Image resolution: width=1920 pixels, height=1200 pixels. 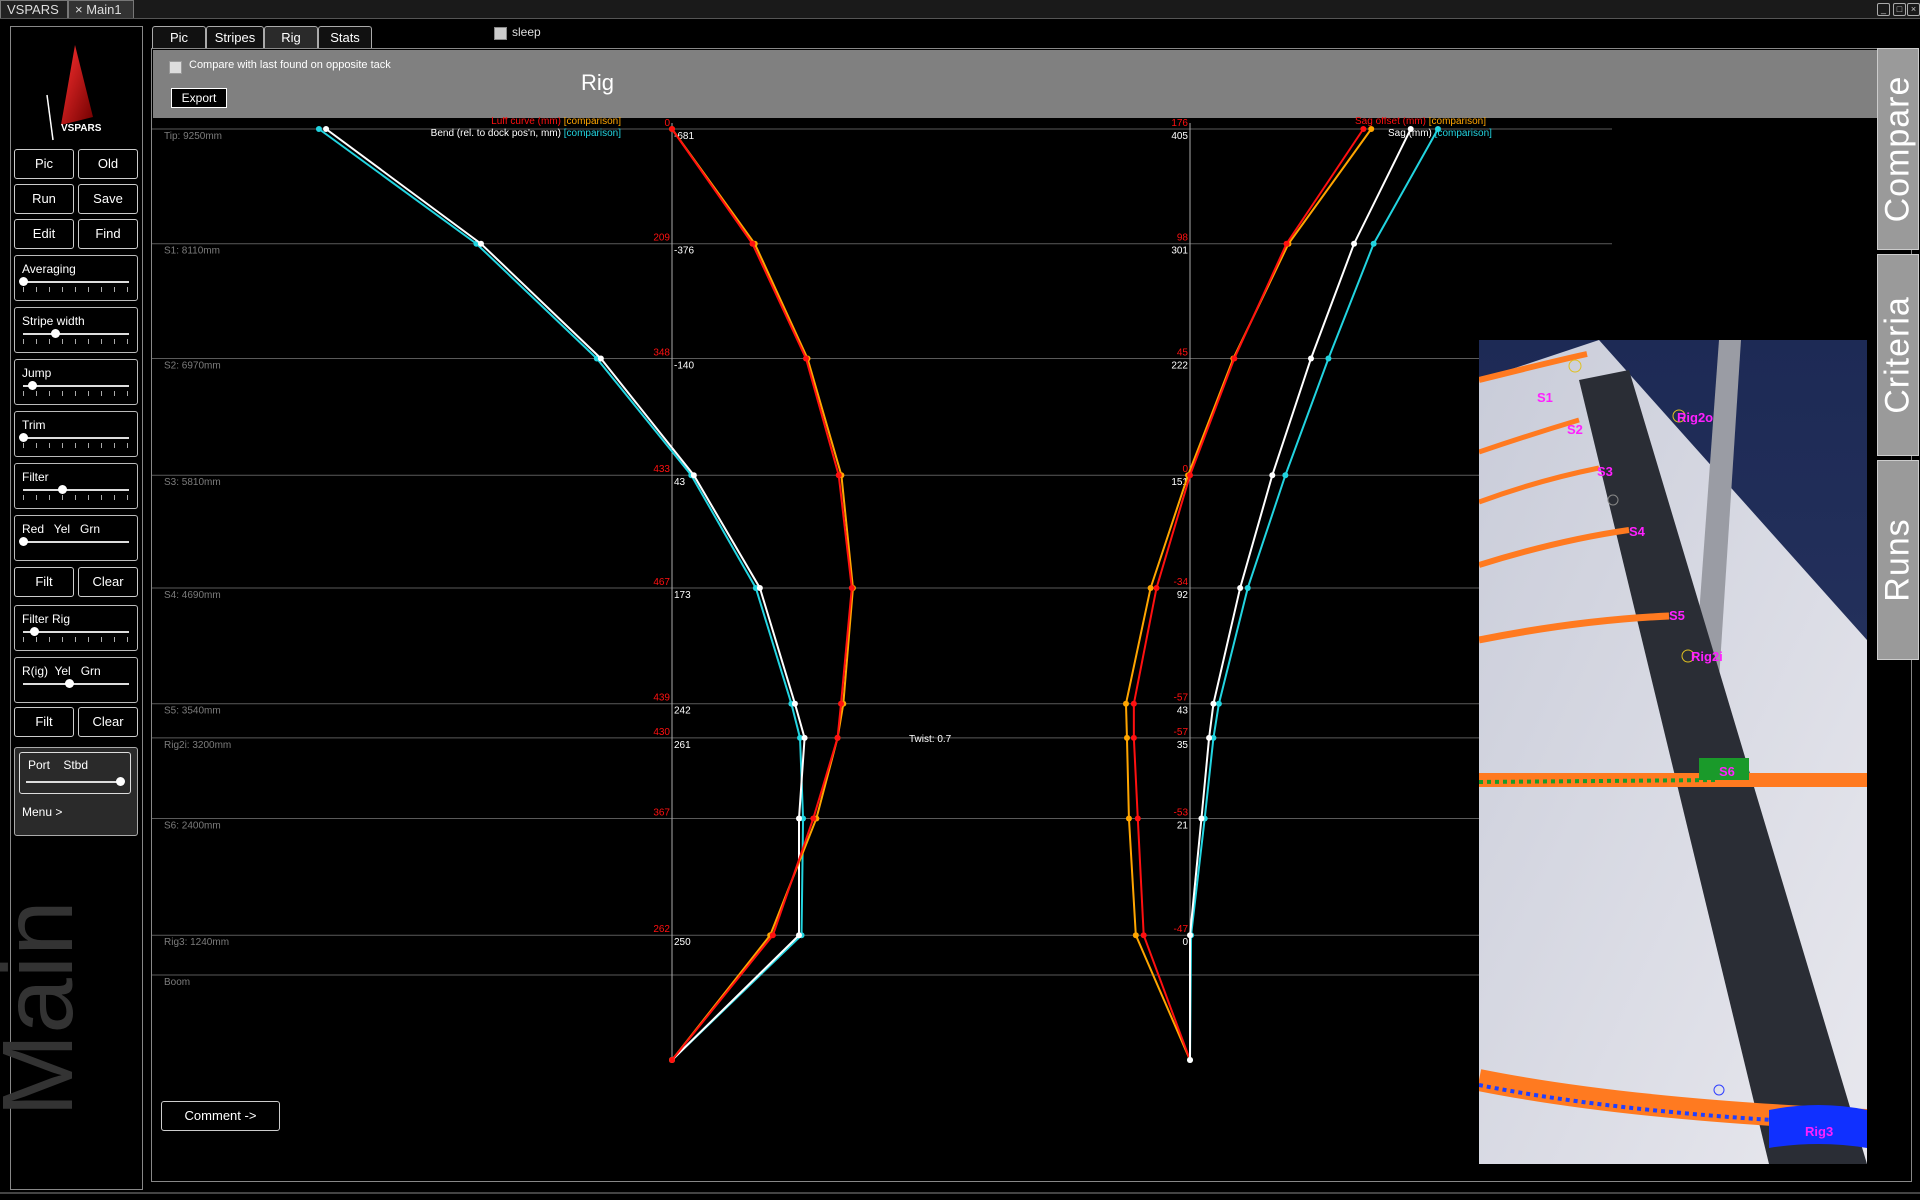 I want to click on filter-slider: Filter, so click(x=76, y=486).